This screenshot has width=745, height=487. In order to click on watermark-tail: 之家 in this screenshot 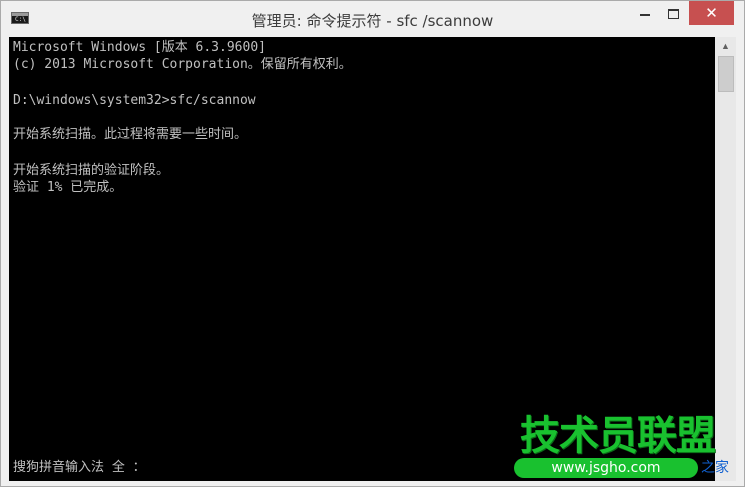, I will do `click(715, 468)`.